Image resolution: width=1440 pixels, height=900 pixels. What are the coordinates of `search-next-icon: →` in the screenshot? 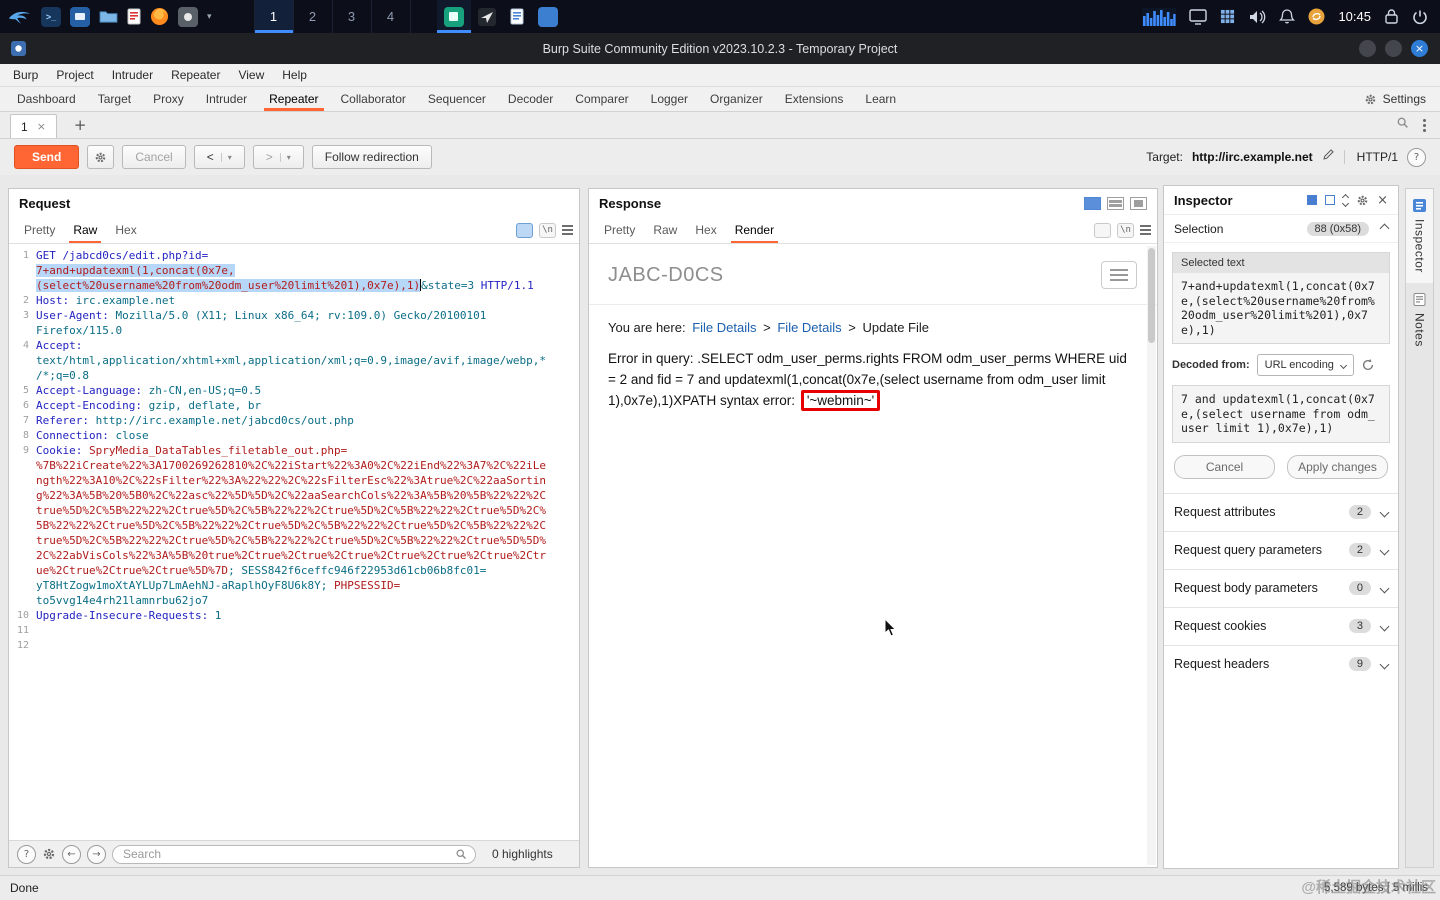 It's located at (96, 854).